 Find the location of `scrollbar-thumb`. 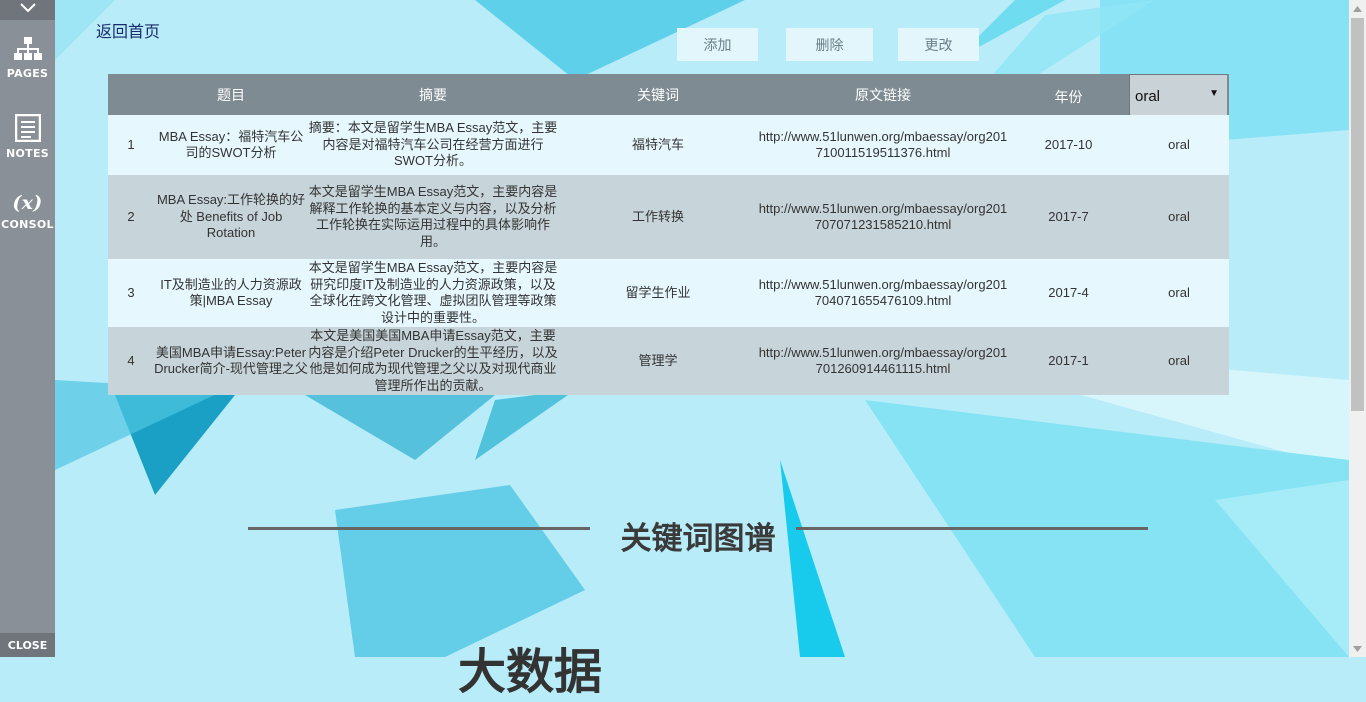

scrollbar-thumb is located at coordinates (1357, 214).